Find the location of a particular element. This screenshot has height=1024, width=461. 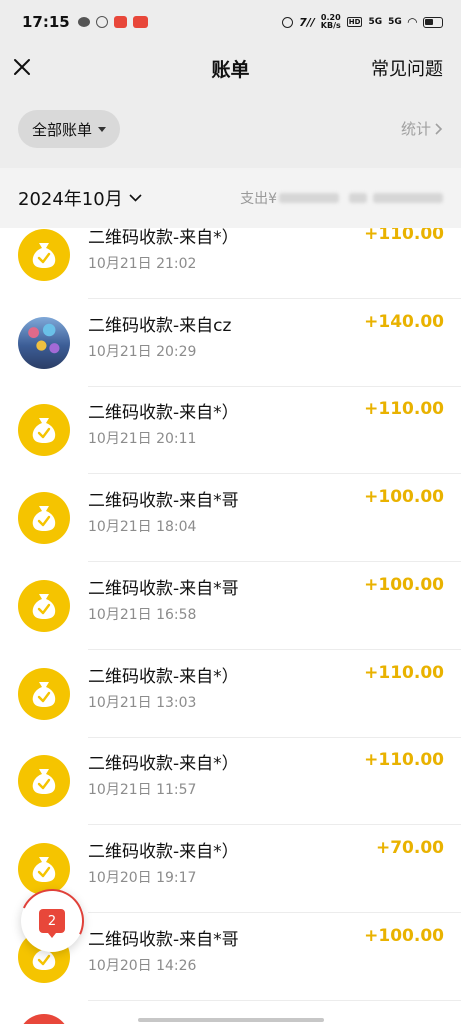

floating-message-button: 2 is located at coordinates (52, 921).